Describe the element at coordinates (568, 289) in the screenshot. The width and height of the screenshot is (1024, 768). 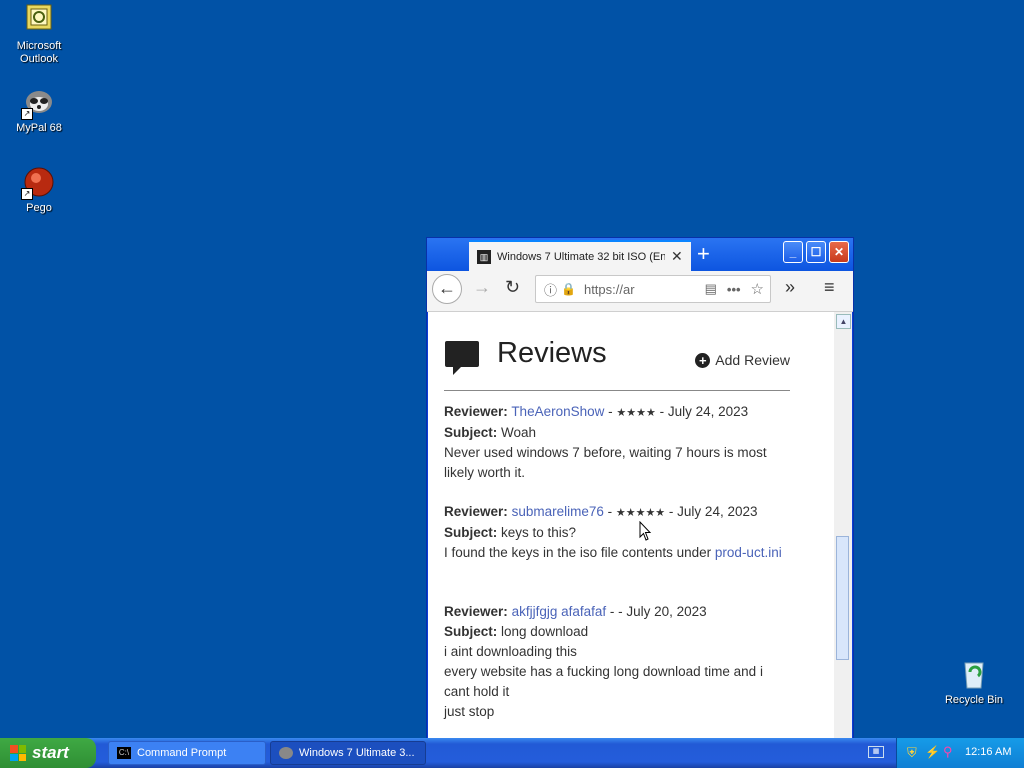
I see `lock-icon: 🔒` at that location.